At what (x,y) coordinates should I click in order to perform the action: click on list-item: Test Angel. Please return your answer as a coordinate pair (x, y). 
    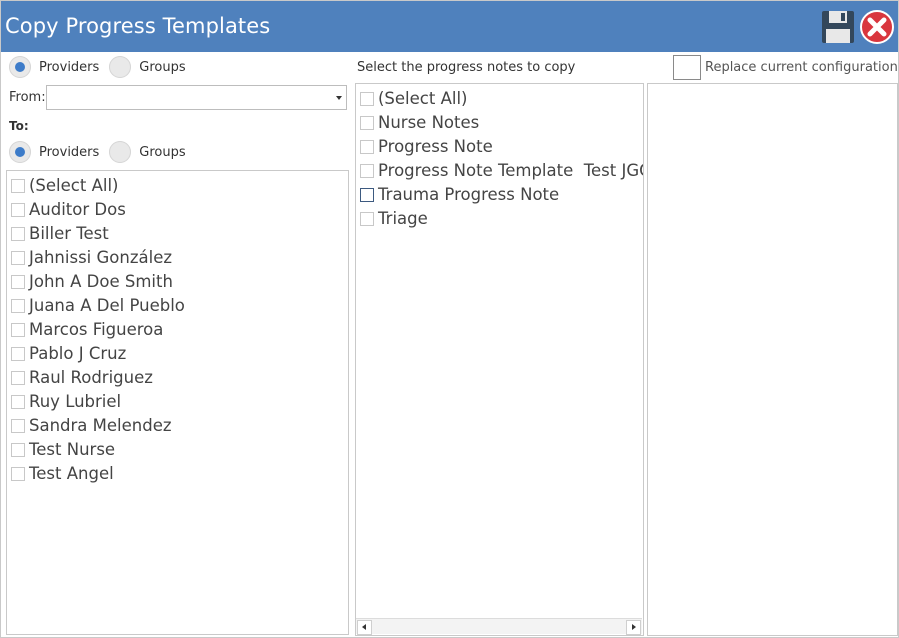
    Looking at the image, I should click on (62, 473).